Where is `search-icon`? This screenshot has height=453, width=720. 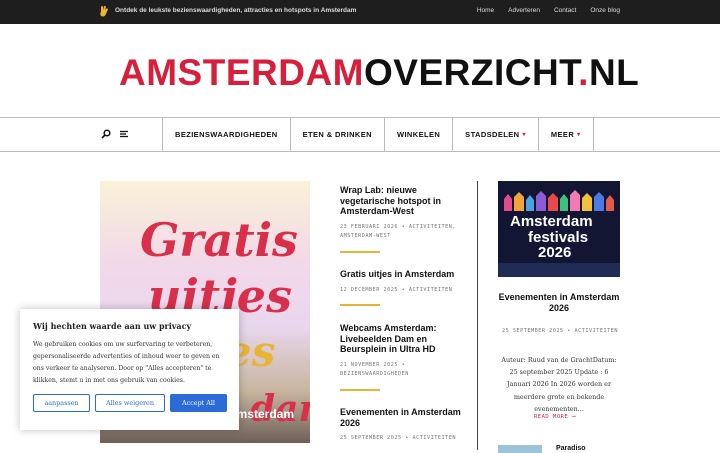 search-icon is located at coordinates (106, 134).